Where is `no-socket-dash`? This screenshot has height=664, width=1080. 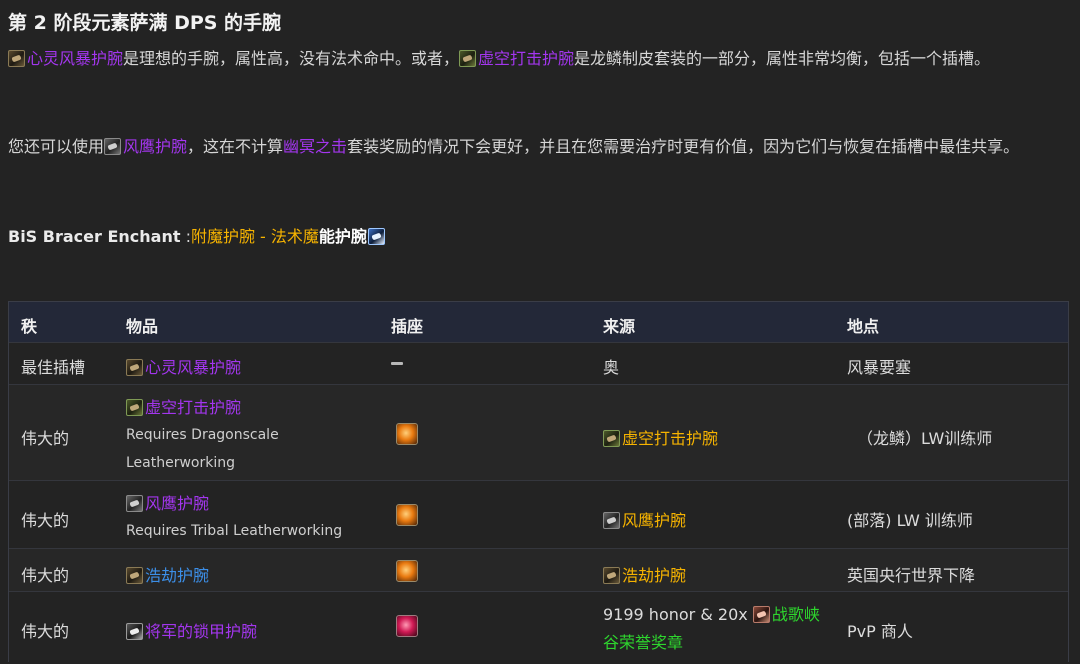
no-socket-dash is located at coordinates (397, 363).